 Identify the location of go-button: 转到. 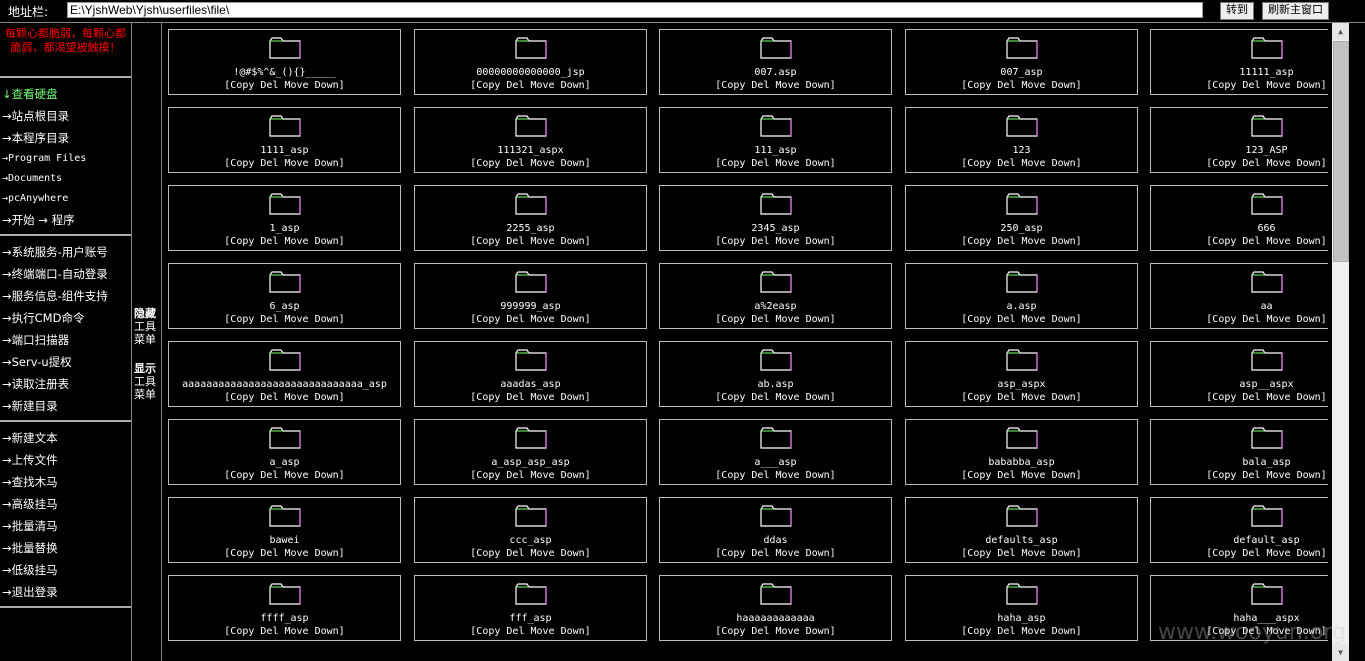
(1237, 11).